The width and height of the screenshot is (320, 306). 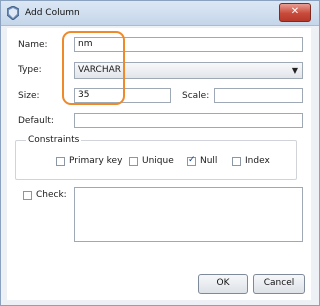 I want to click on check-label: Check:, so click(x=51, y=195).